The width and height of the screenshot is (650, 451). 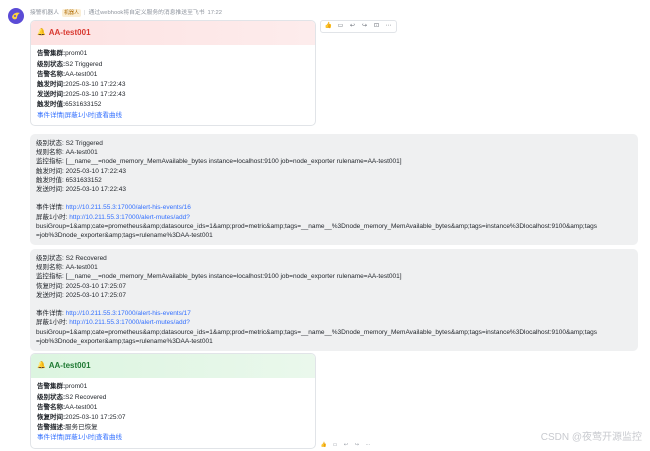 I want to click on field-label: 恢复时间:, so click(x=51, y=417).